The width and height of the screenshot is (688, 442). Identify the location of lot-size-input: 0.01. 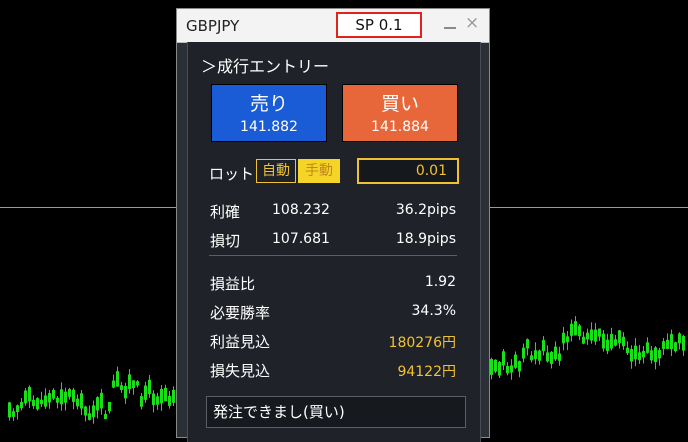
(408, 171).